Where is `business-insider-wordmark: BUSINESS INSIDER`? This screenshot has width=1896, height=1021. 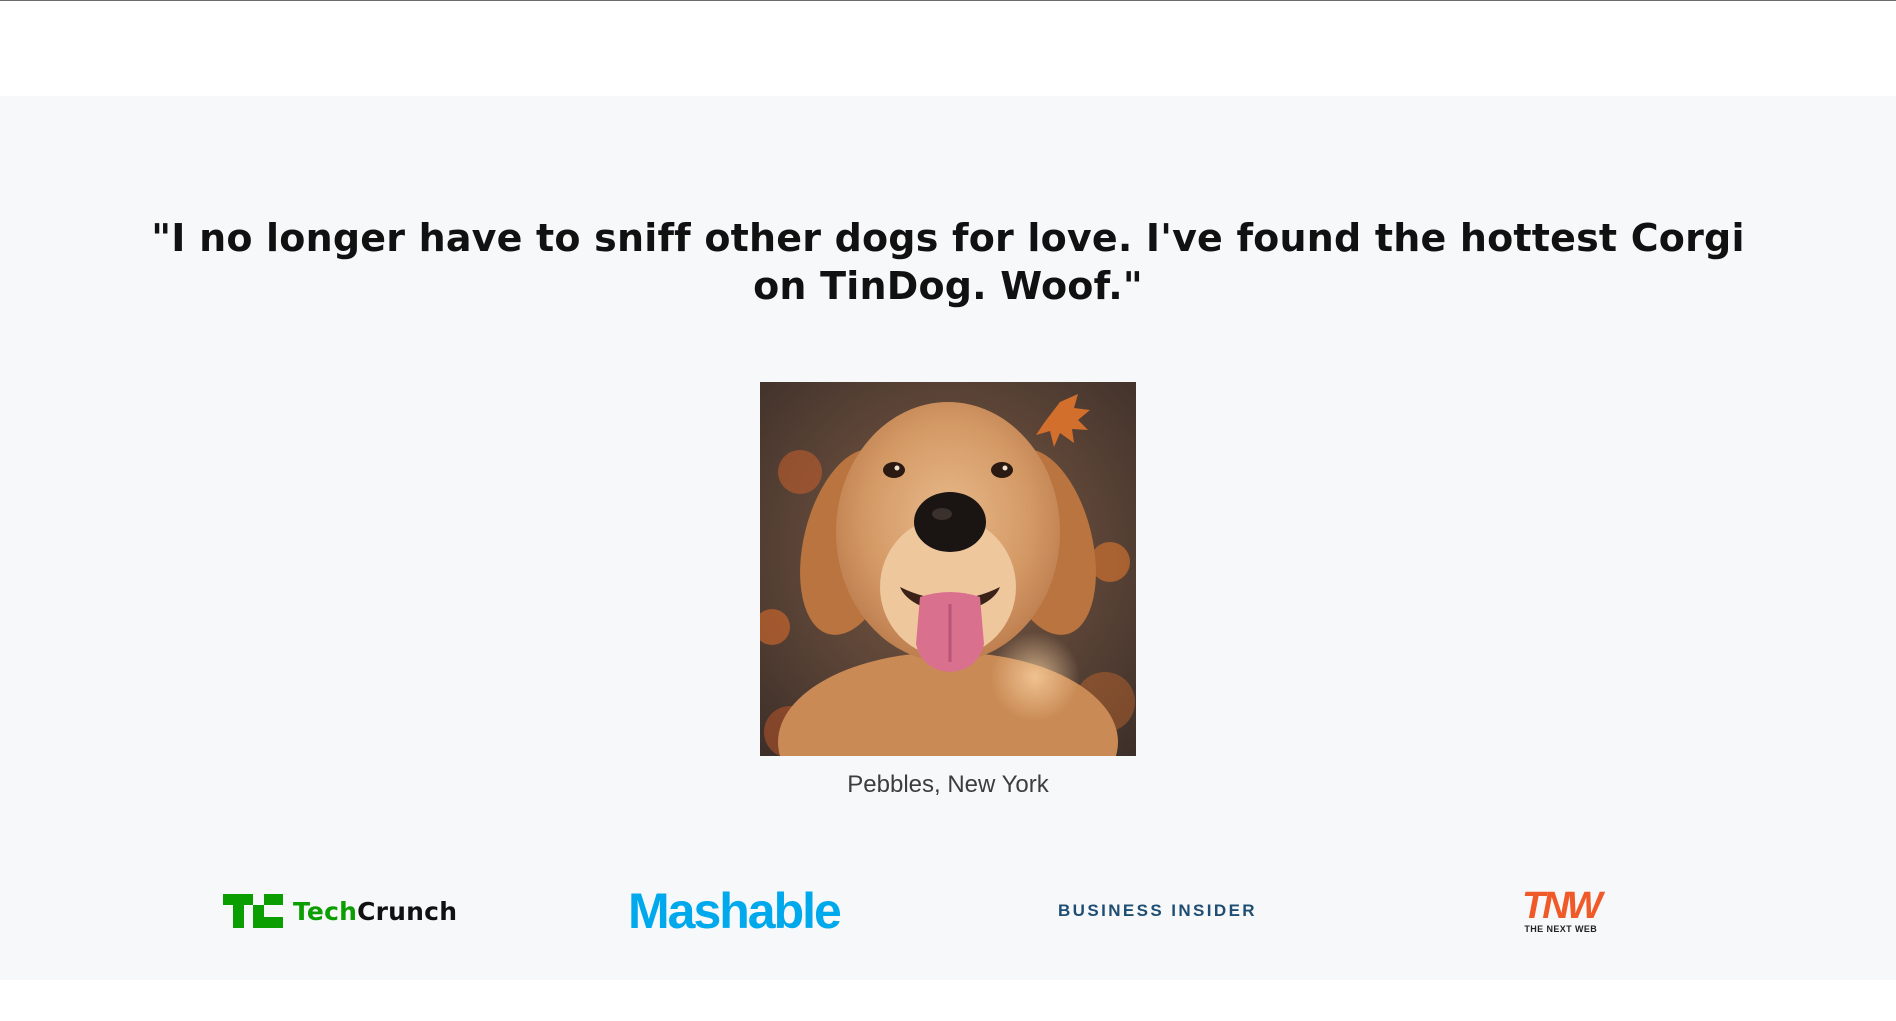
business-insider-wordmark: BUSINESS INSIDER is located at coordinates (1157, 910).